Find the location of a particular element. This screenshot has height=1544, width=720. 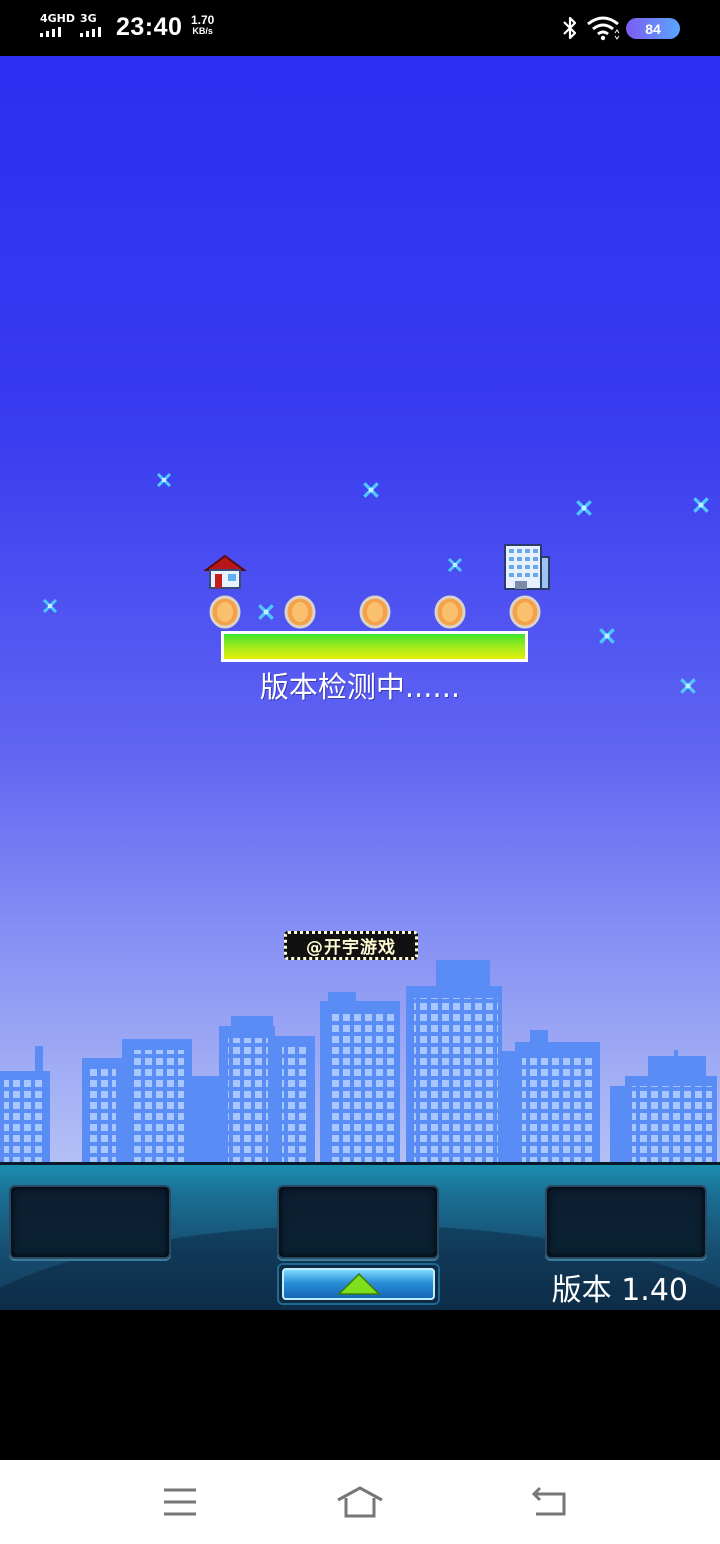

menu-icon is located at coordinates (180, 1502).